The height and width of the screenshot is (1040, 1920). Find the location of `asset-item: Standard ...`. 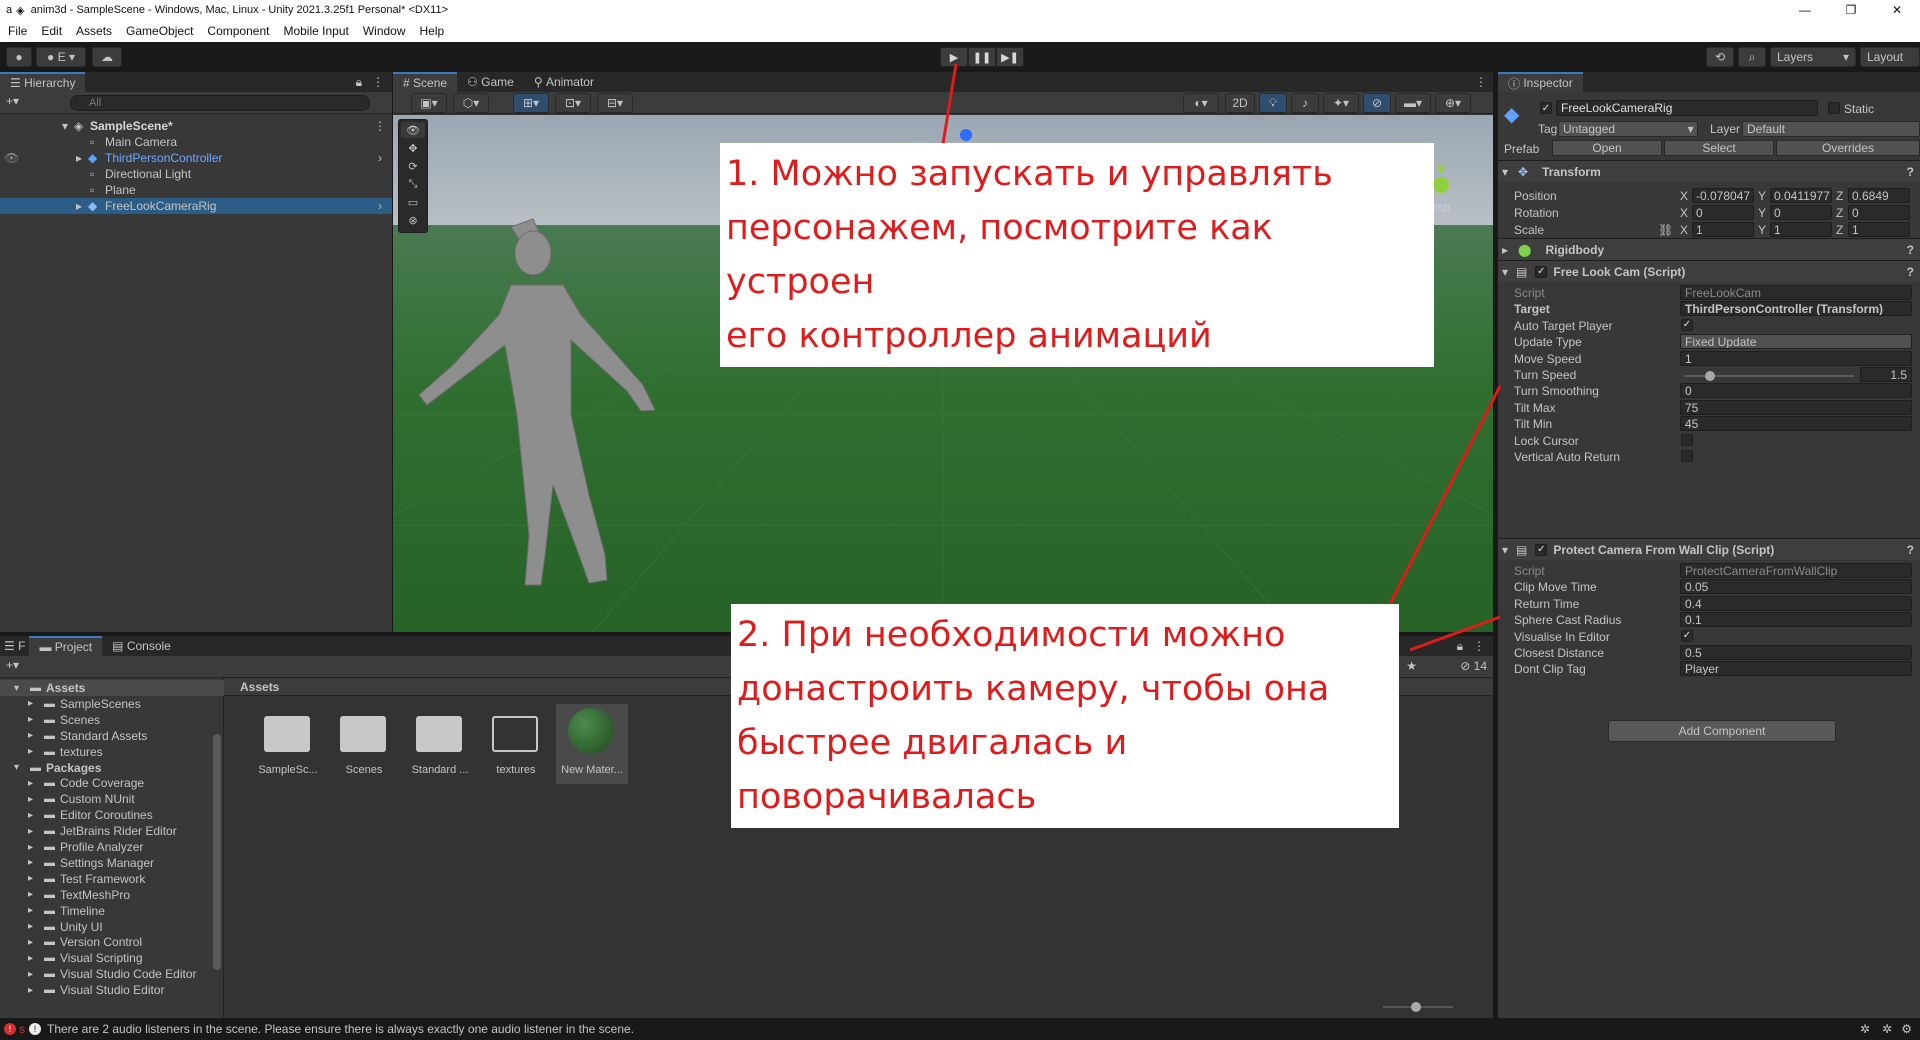

asset-item: Standard ... is located at coordinates (440, 744).